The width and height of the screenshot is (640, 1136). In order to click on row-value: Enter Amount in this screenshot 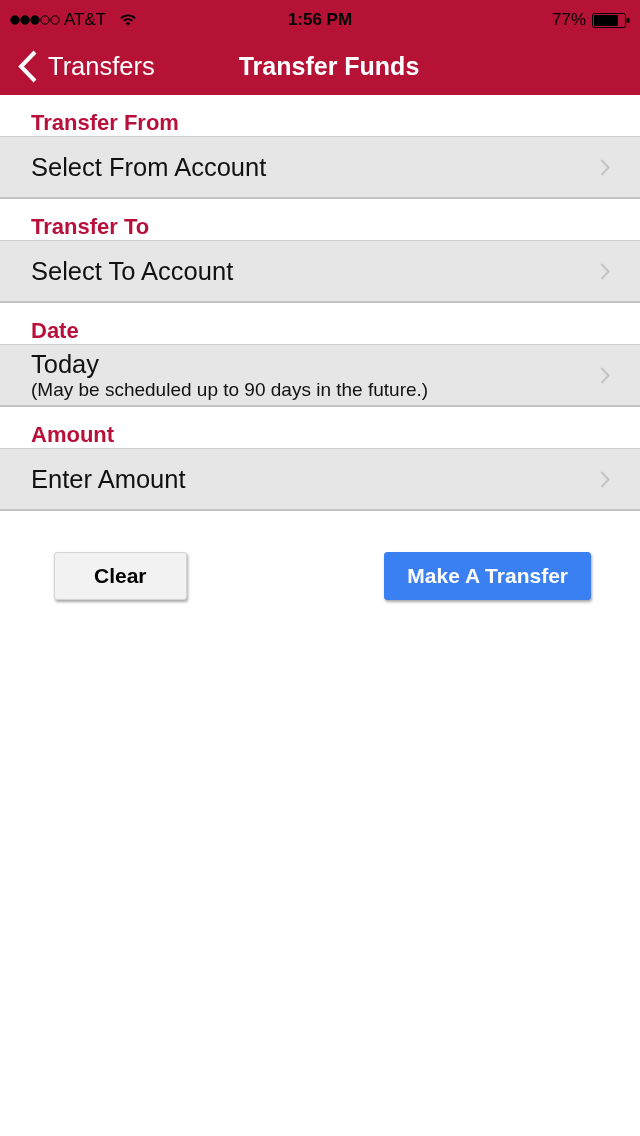, I will do `click(109, 479)`.